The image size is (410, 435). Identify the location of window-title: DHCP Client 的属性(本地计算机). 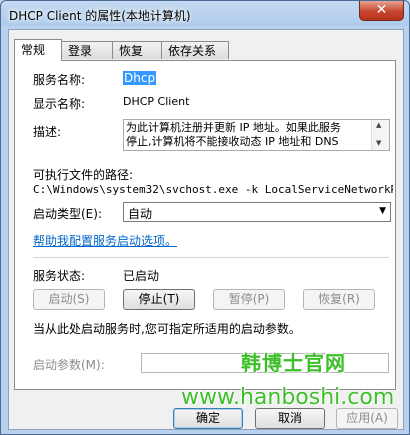
(100, 16).